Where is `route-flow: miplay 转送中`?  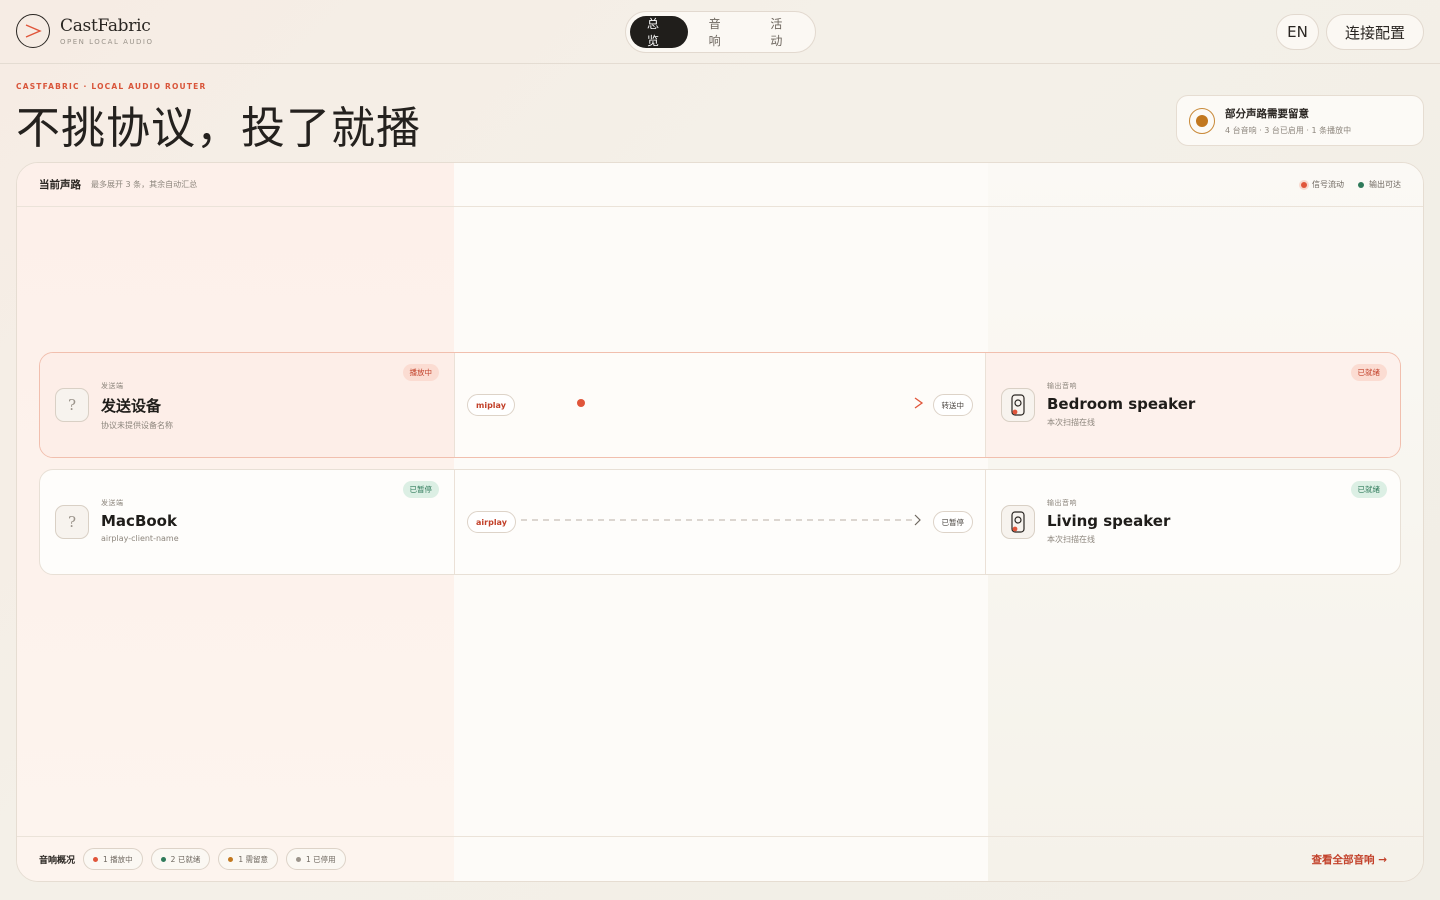 route-flow: miplay 转送中 is located at coordinates (720, 405).